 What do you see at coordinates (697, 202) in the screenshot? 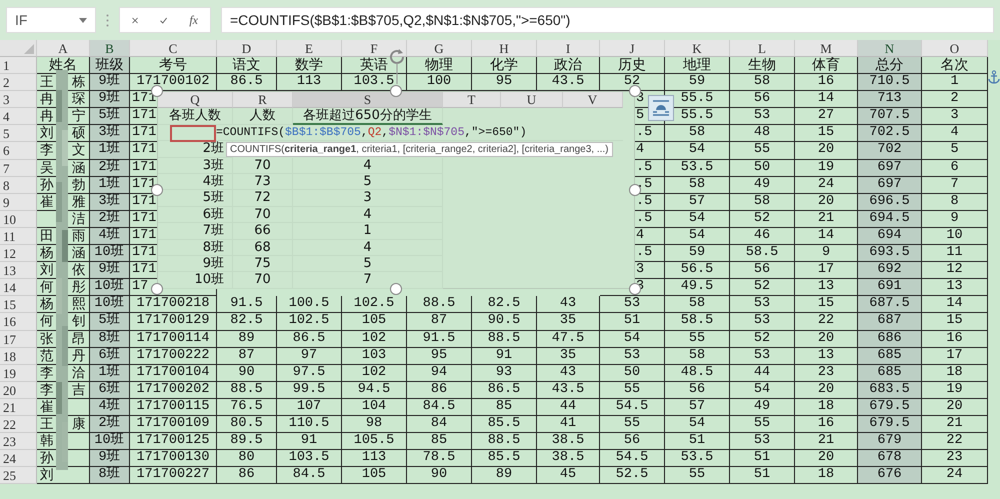
I see `table-cell: 57` at bounding box center [697, 202].